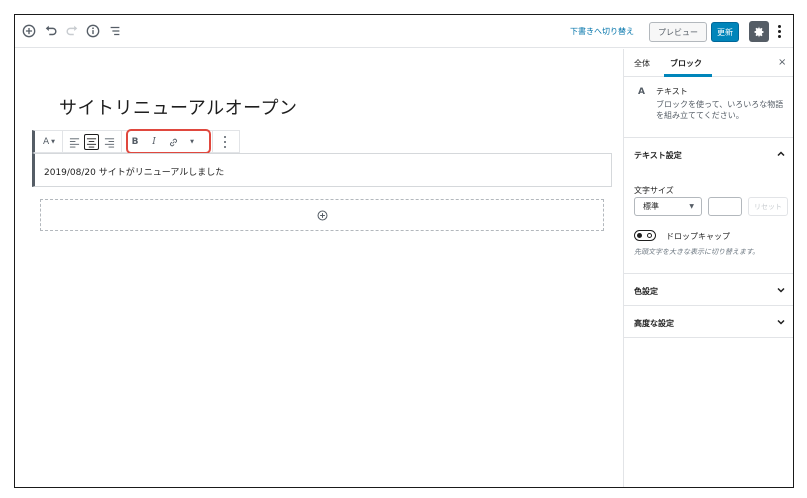  I want to click on settings-button, so click(759, 31).